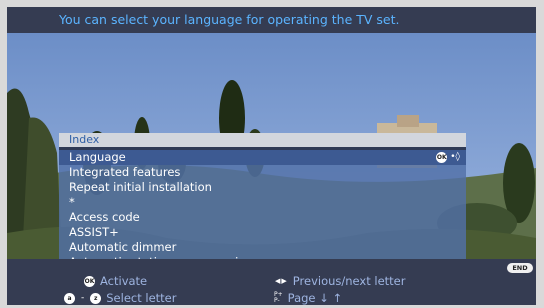  I want to click on menu-item-repeat-initial-installation: Repeat initial installation, so click(262, 187).